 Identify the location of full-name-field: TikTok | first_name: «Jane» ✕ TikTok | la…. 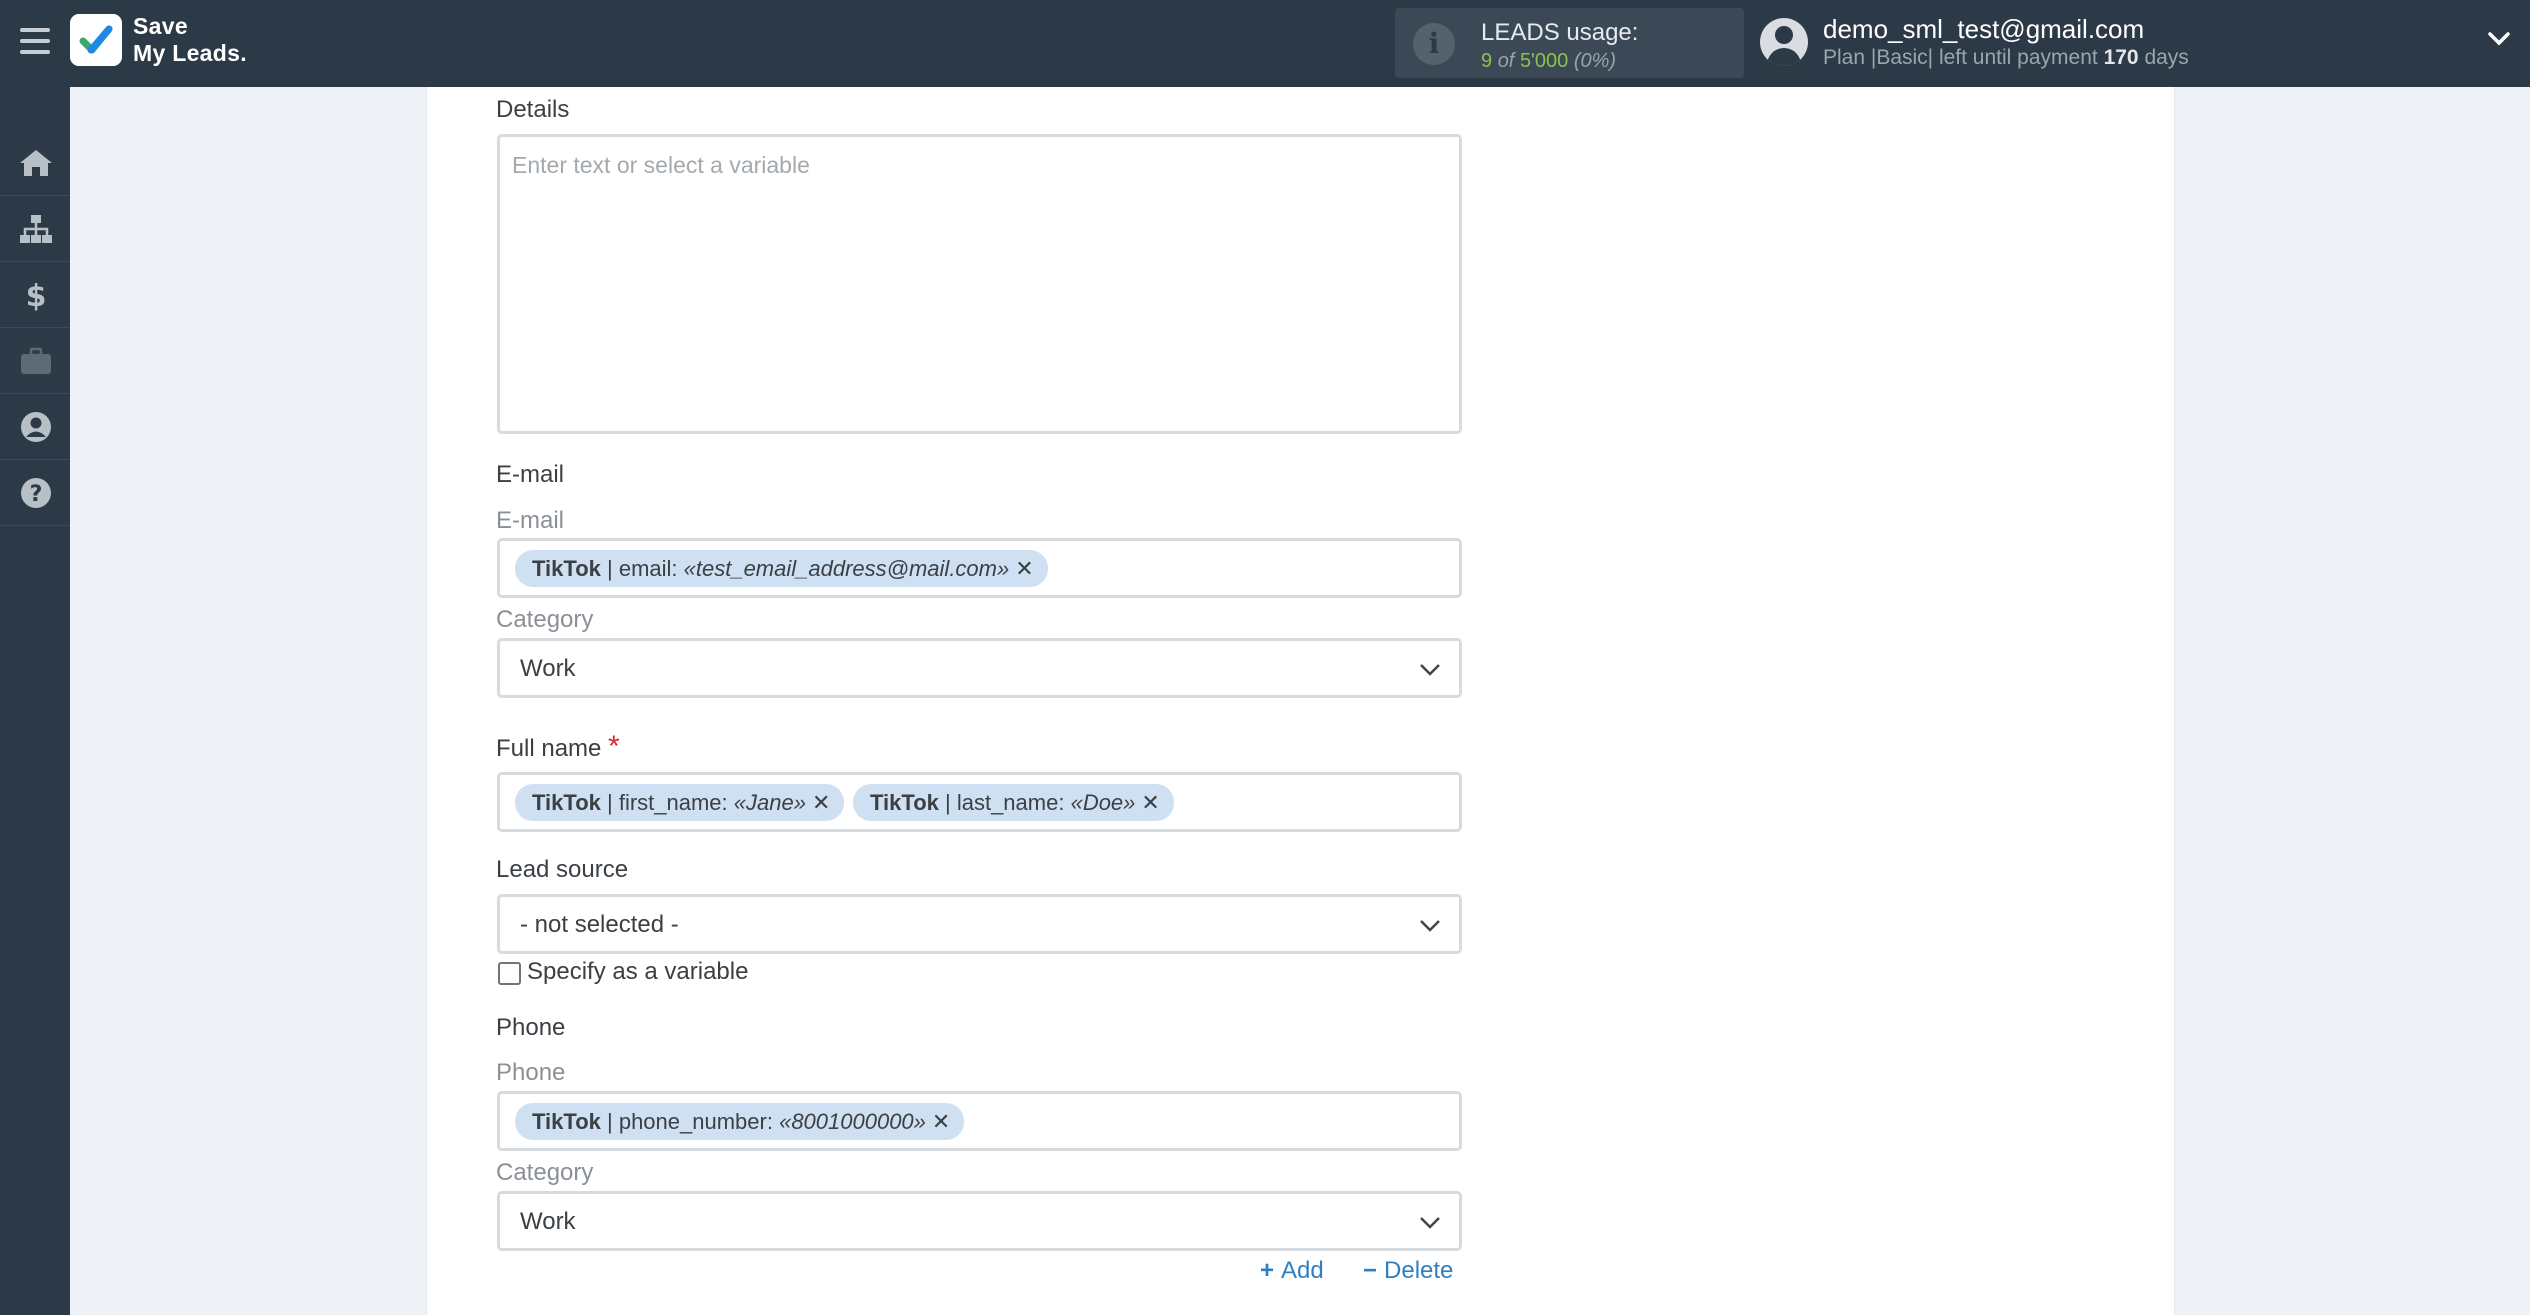
(979, 802).